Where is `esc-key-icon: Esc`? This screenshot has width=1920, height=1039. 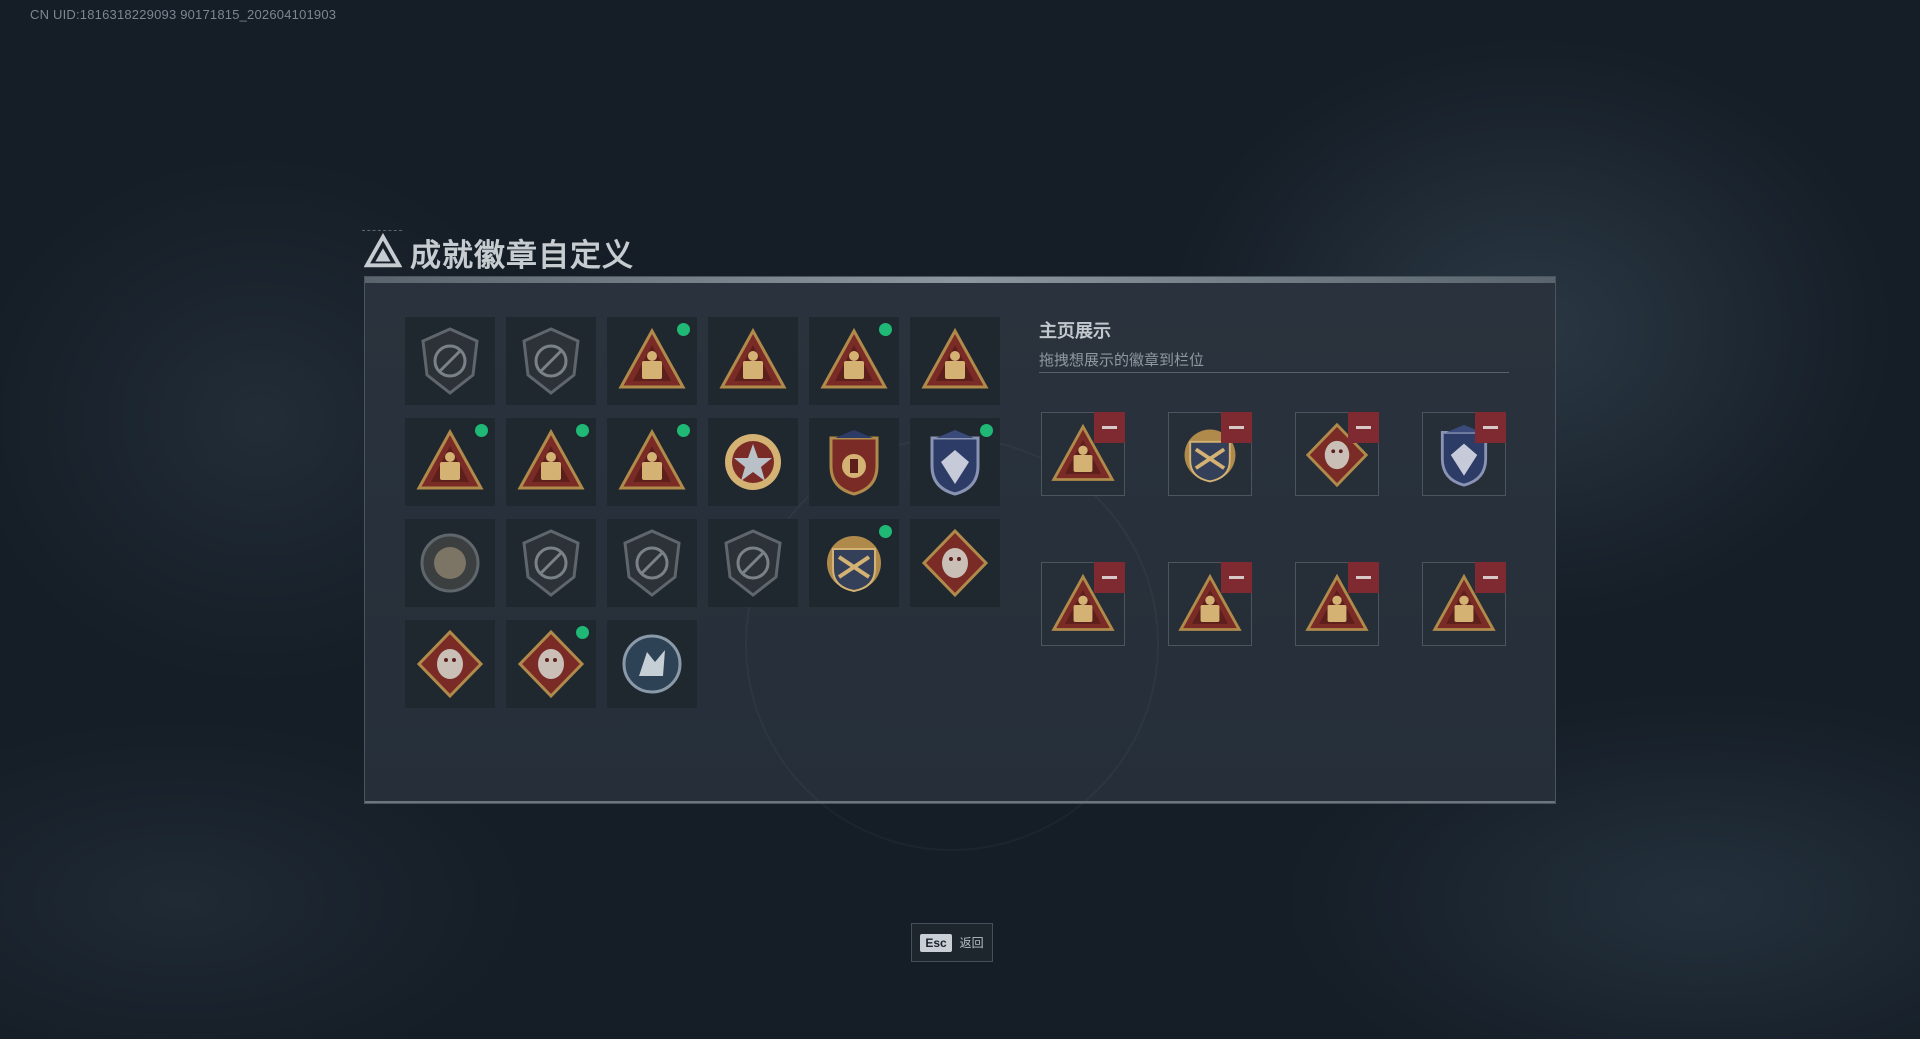 esc-key-icon: Esc is located at coordinates (936, 942).